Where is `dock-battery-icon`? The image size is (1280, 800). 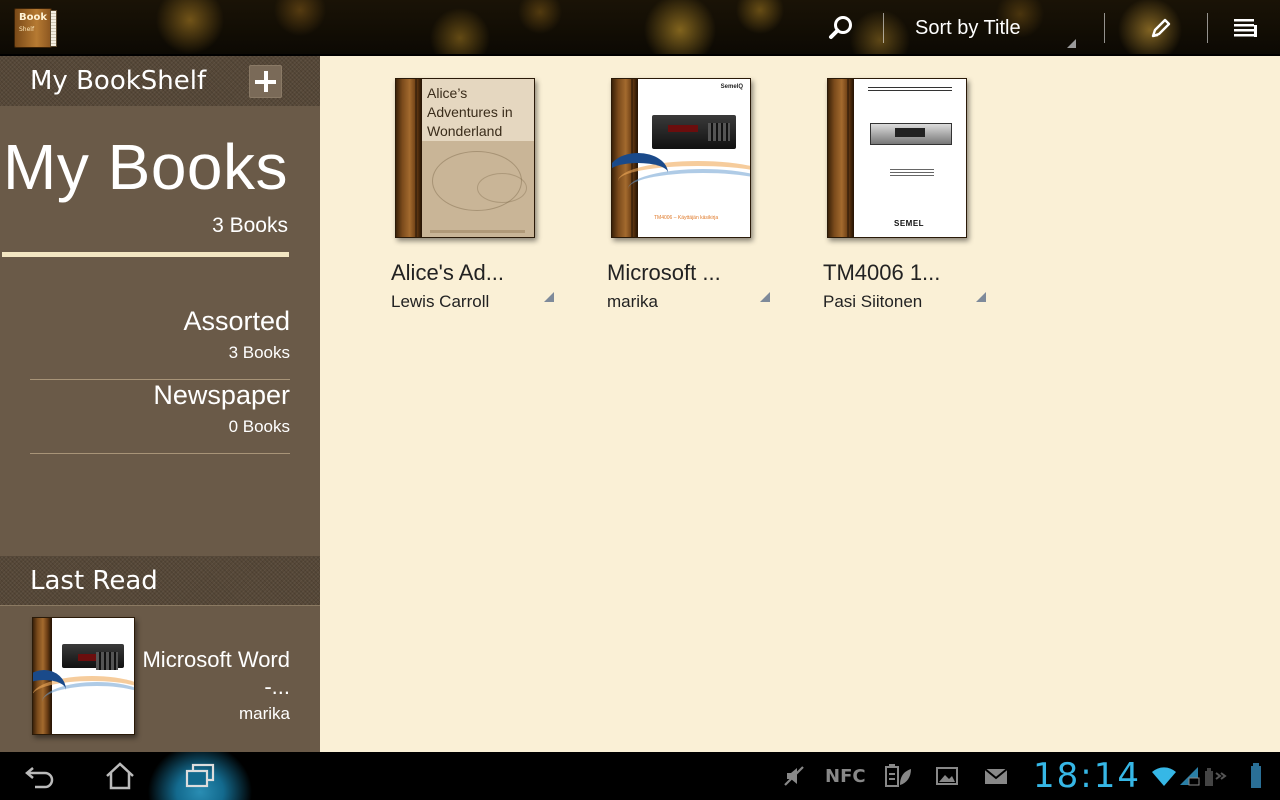
dock-battery-icon is located at coordinates (1215, 776).